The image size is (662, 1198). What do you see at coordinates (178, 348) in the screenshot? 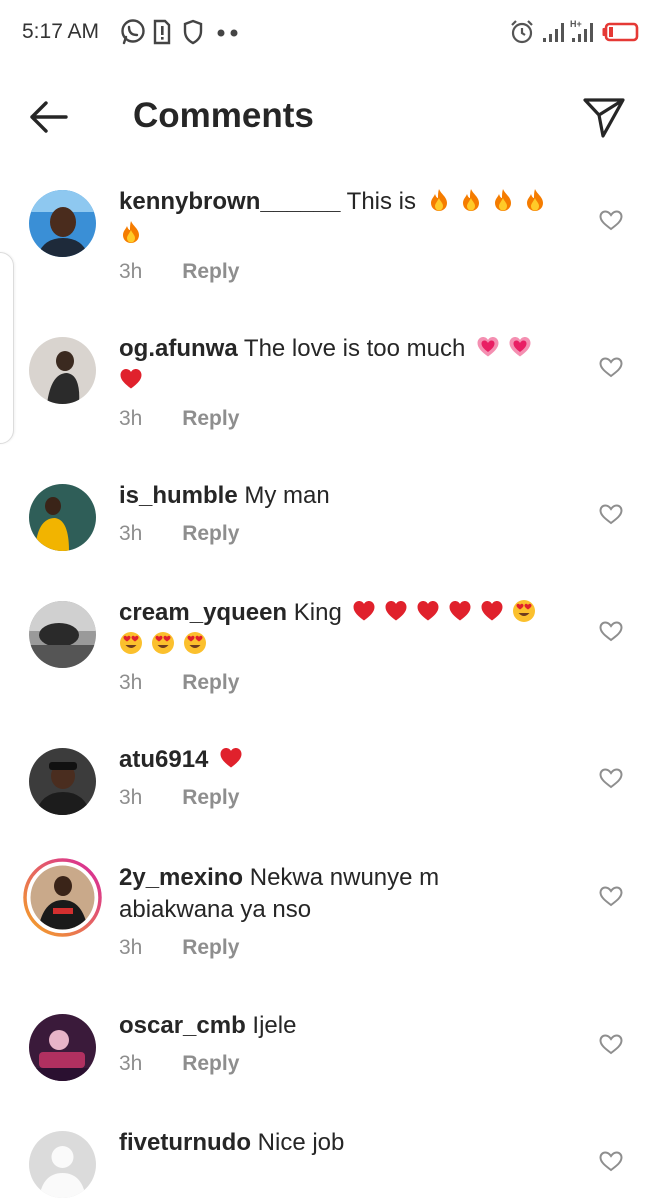
I see `comment-username: og.afunwa` at bounding box center [178, 348].